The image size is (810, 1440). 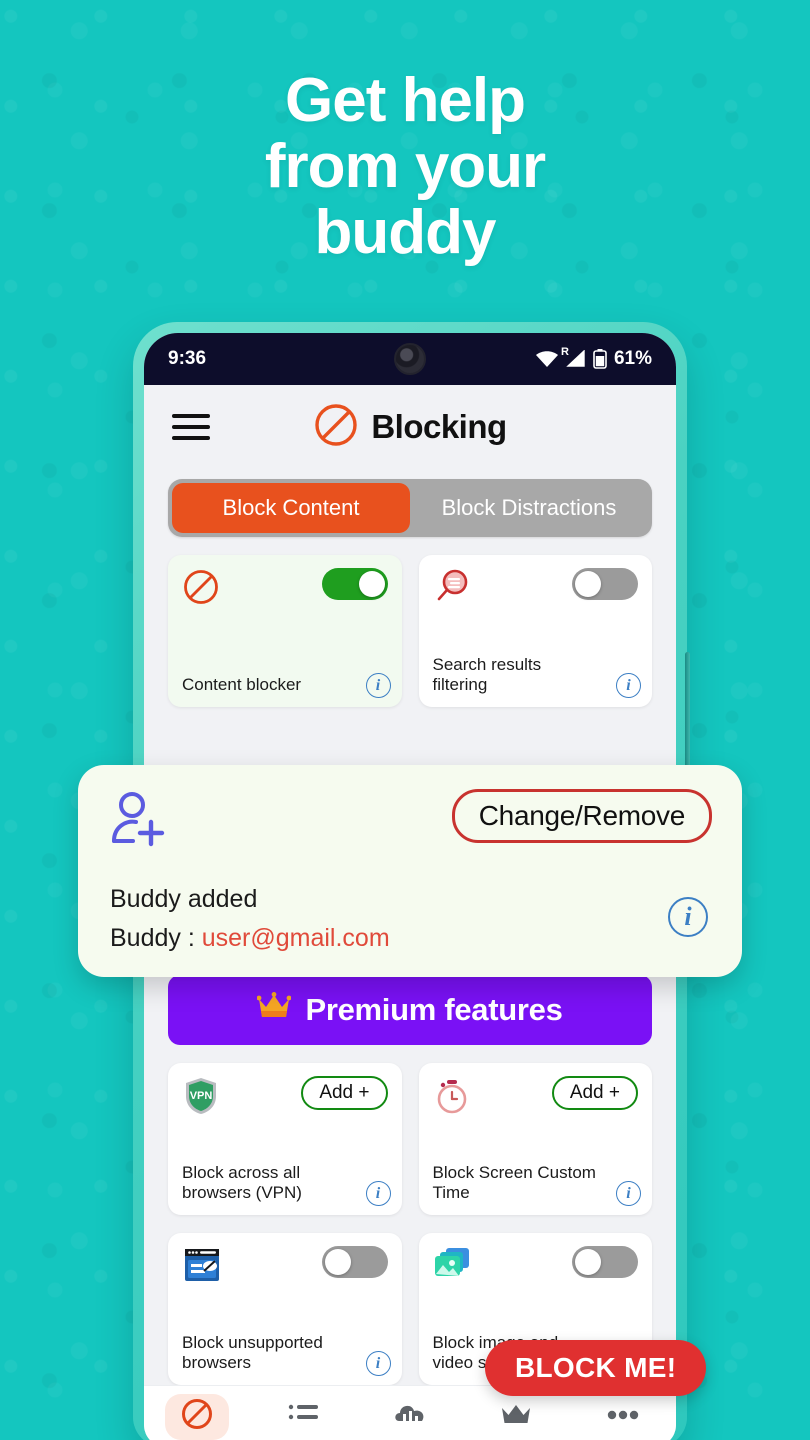 I want to click on card-label: Content blocker, so click(x=242, y=684).